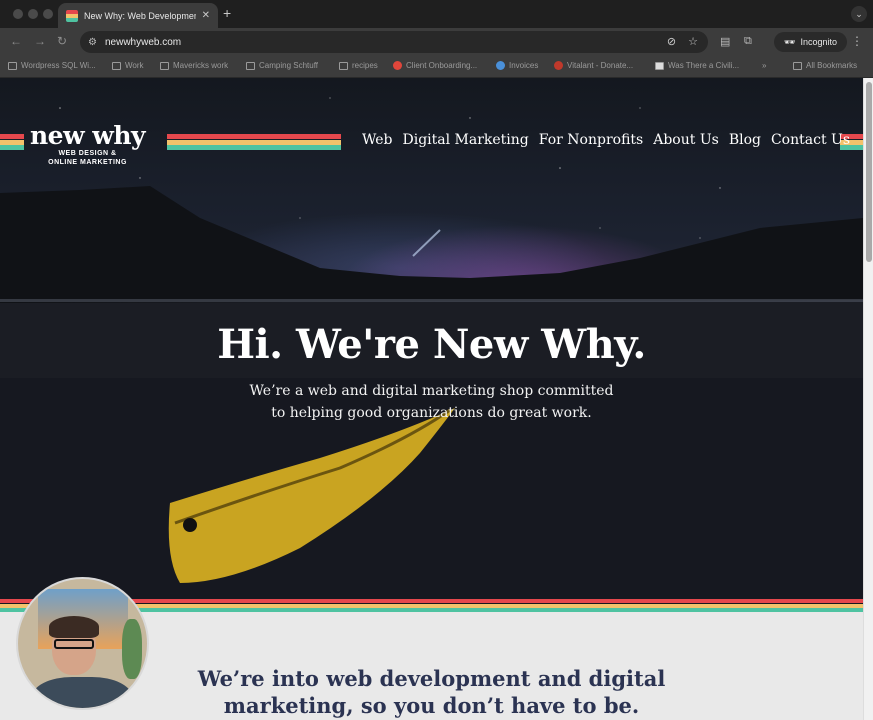  I want to click on nav-blog: Blog, so click(745, 140).